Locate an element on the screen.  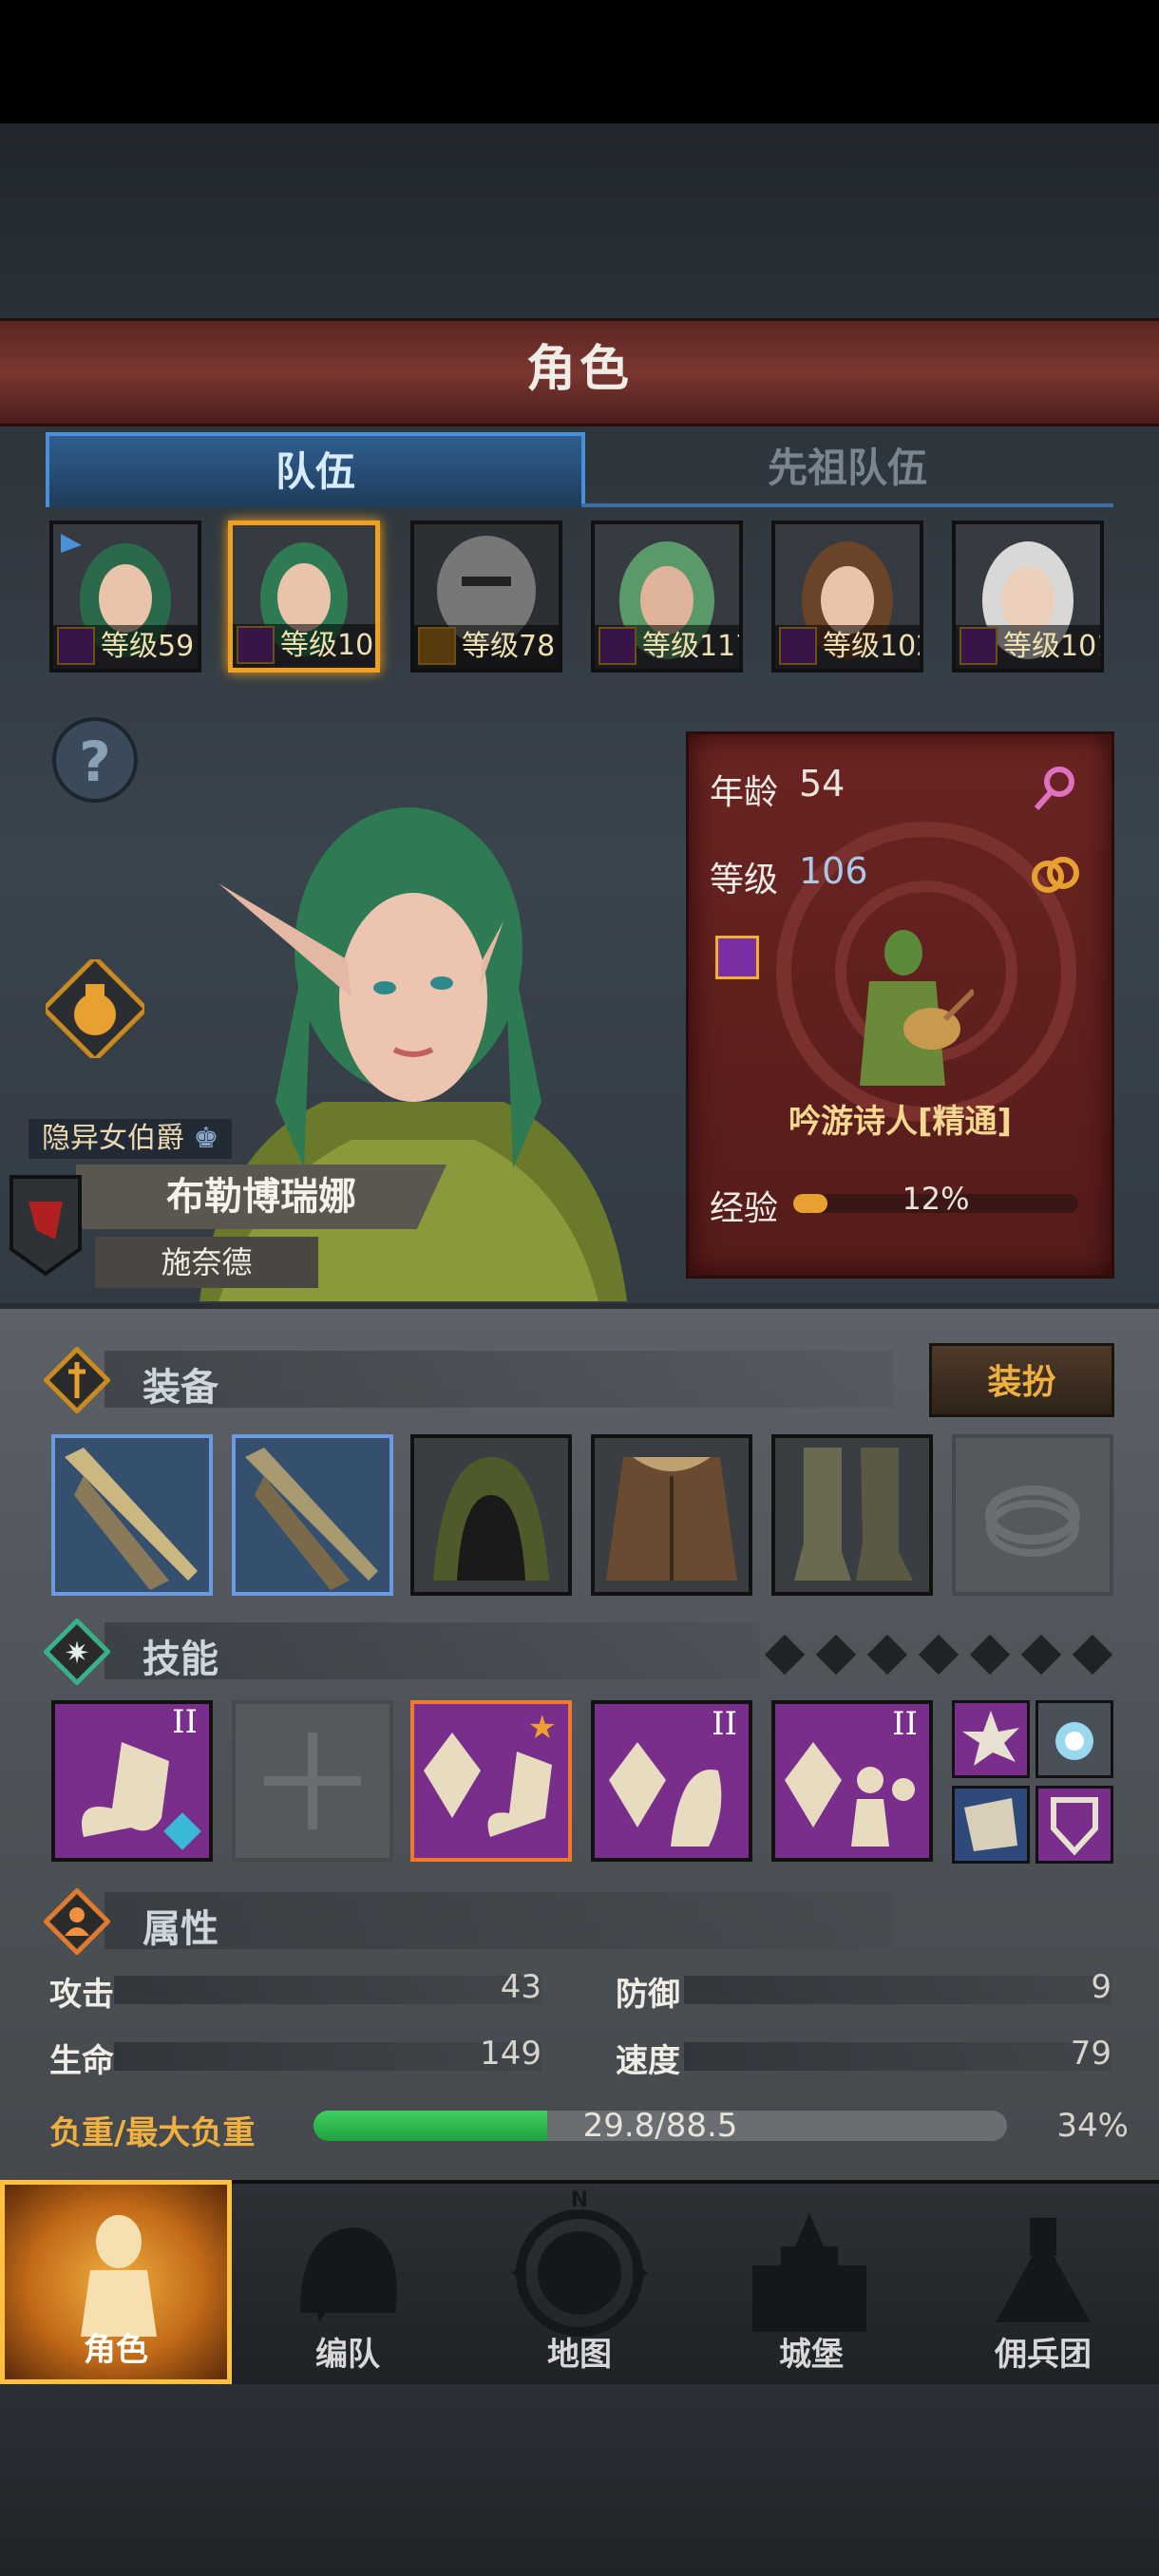
skills-title: 技能 is located at coordinates (180, 1659).